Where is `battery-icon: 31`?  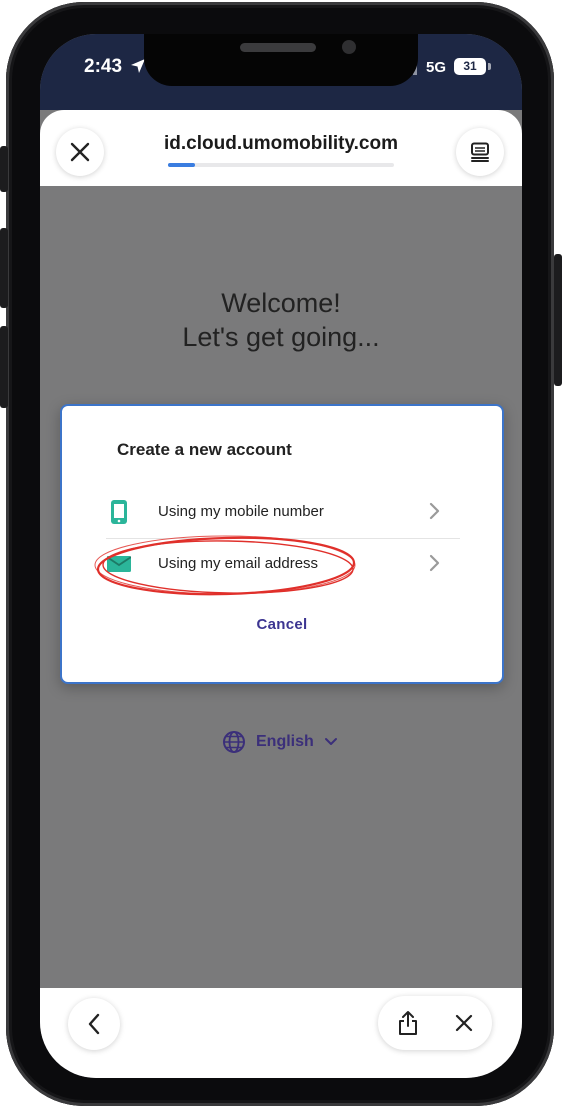
battery-icon: 31 is located at coordinates (470, 66).